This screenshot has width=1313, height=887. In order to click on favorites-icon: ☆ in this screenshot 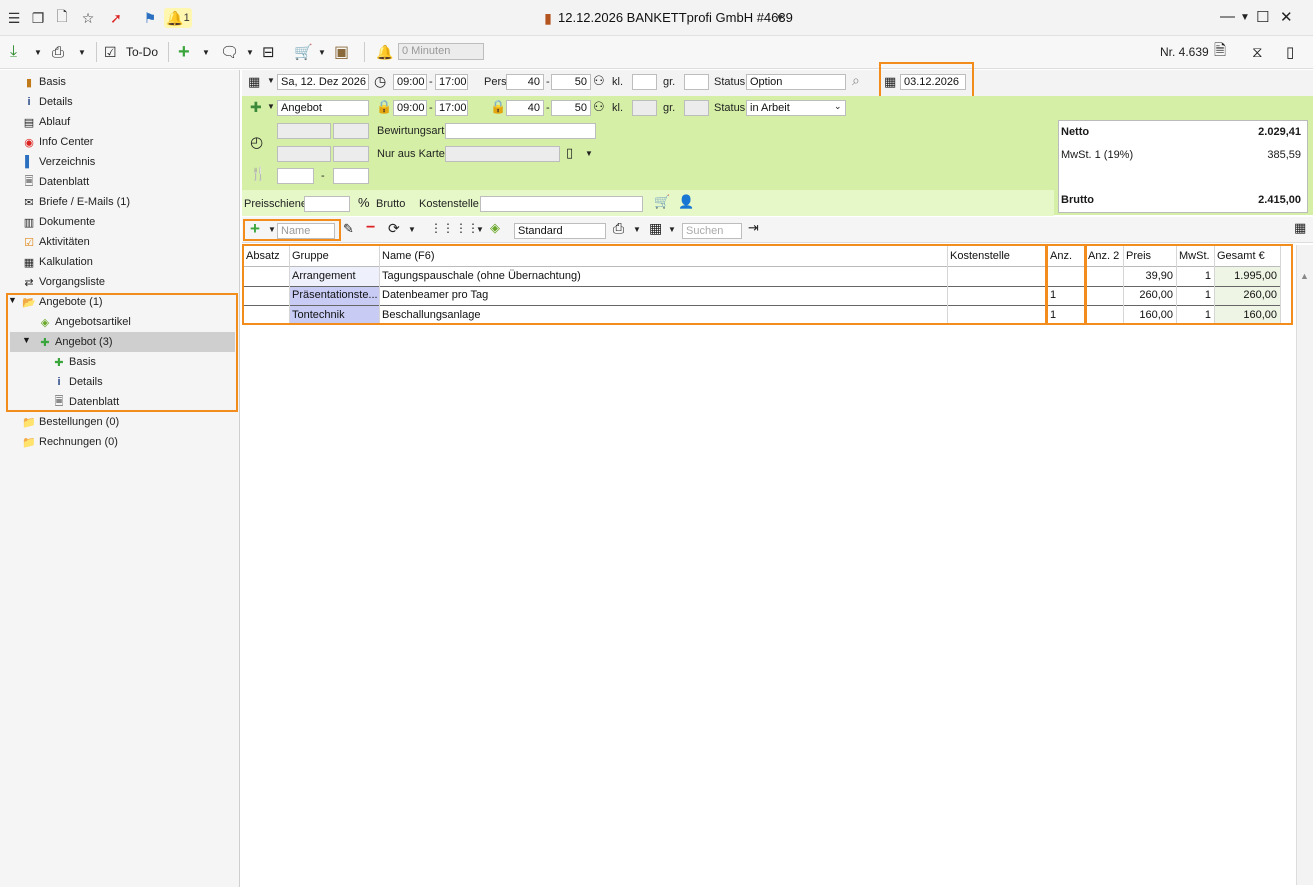, I will do `click(88, 18)`.